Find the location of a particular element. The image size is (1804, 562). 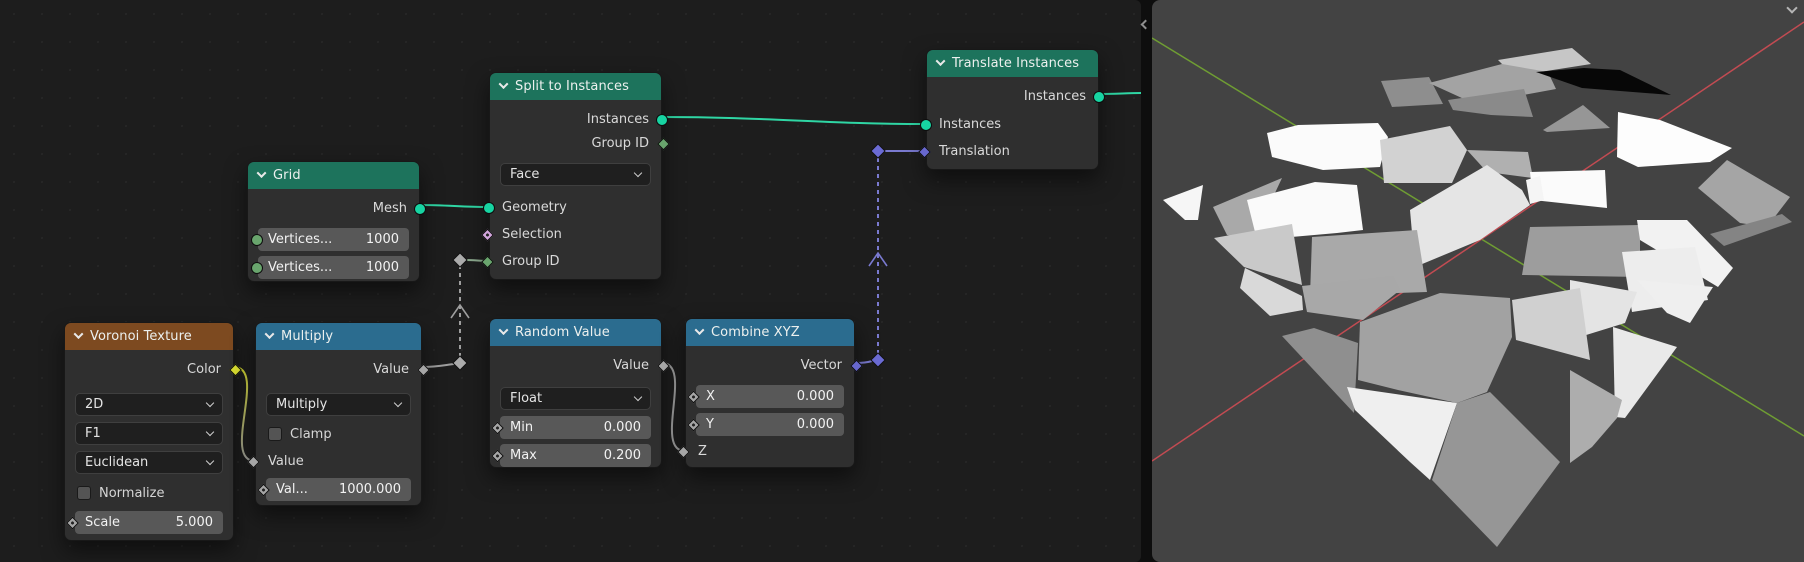

input-label-z: Z is located at coordinates (702, 451).